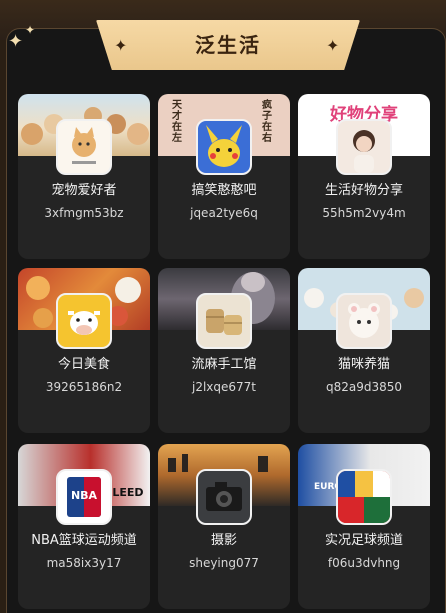 The height and width of the screenshot is (613, 446). Describe the element at coordinates (84, 350) in the screenshot. I see `channel-card: 今日美食 39265186n2` at that location.